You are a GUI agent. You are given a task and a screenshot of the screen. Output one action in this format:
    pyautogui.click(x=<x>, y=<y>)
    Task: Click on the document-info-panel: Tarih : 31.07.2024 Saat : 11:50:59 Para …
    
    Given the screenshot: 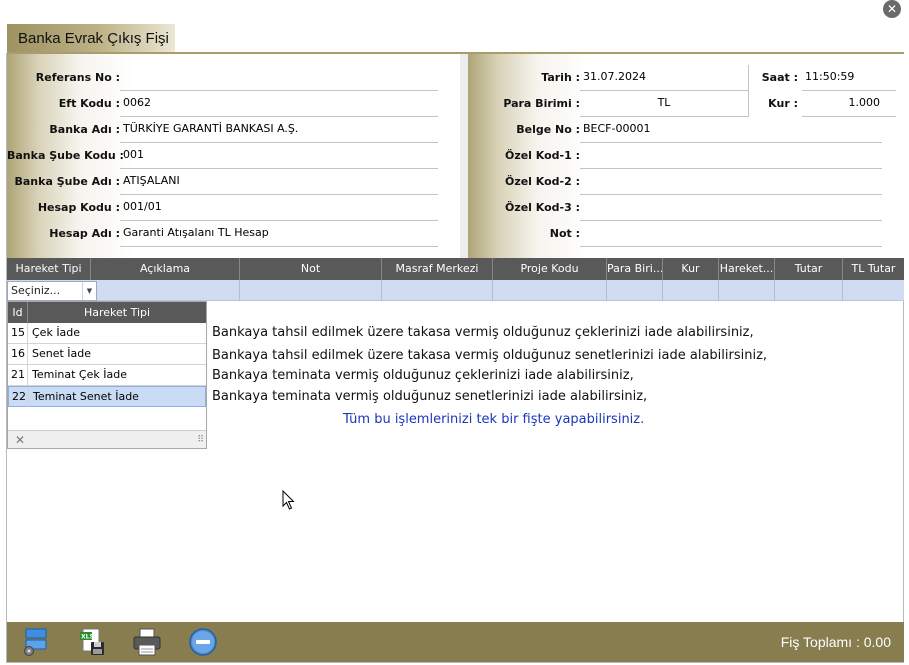 What is the action you would take?
    pyautogui.click(x=686, y=156)
    